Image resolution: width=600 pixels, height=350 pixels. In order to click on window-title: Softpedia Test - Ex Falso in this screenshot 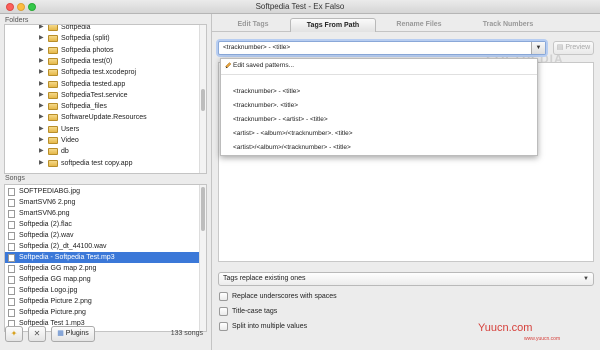, I will do `click(300, 6)`.